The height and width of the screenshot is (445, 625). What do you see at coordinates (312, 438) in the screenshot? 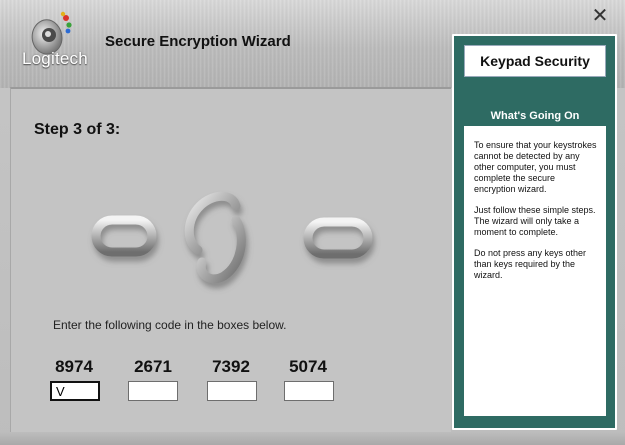
I see `window-bottom-frame` at bounding box center [312, 438].